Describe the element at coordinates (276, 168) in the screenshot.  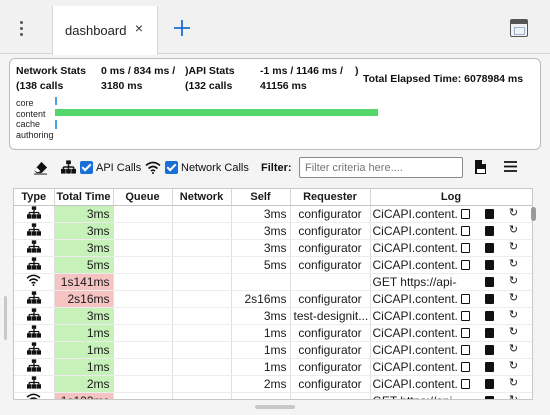
I see `filter-label: Filter:` at that location.